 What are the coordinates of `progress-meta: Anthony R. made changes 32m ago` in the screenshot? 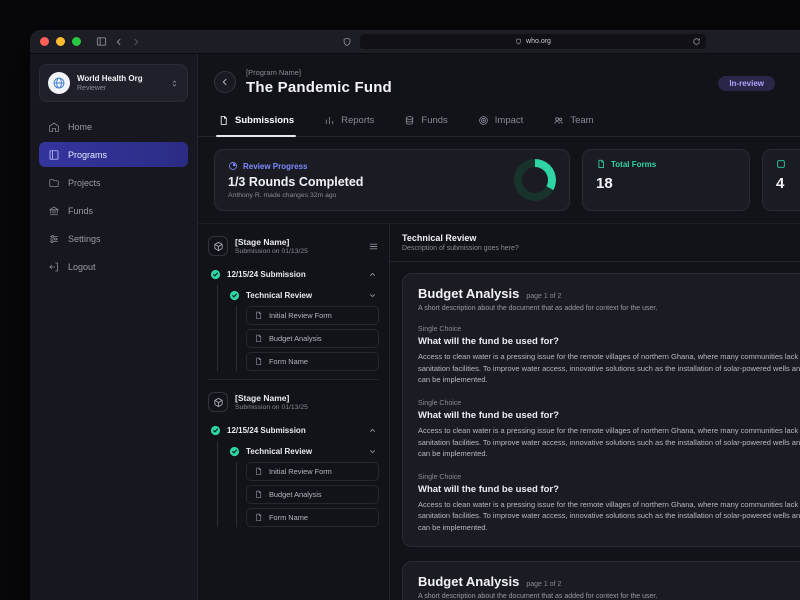 It's located at (282, 195).